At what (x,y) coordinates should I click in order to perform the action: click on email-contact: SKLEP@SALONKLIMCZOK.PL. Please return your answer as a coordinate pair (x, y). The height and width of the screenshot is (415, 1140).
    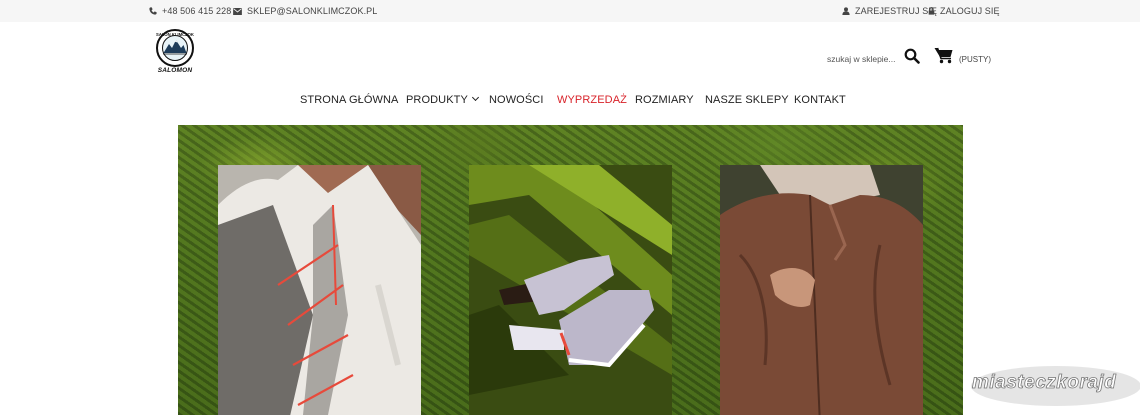
    Looking at the image, I should click on (305, 11).